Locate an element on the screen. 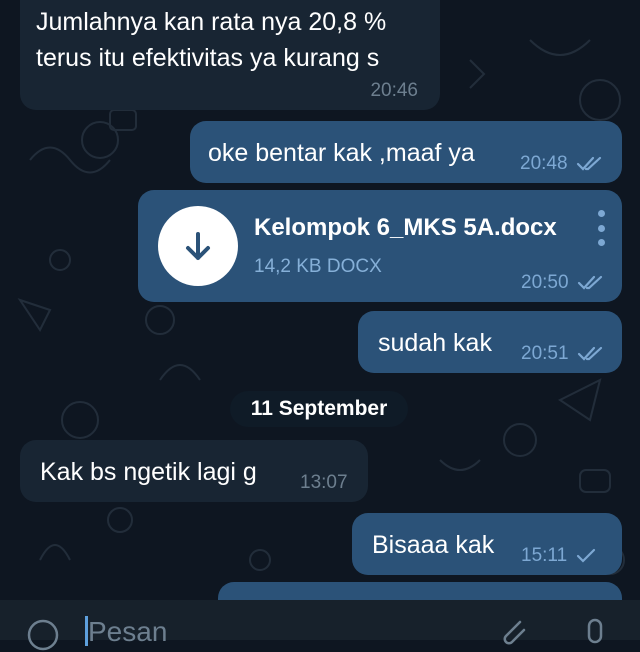  message-meta: 13:07 is located at coordinates (324, 483).